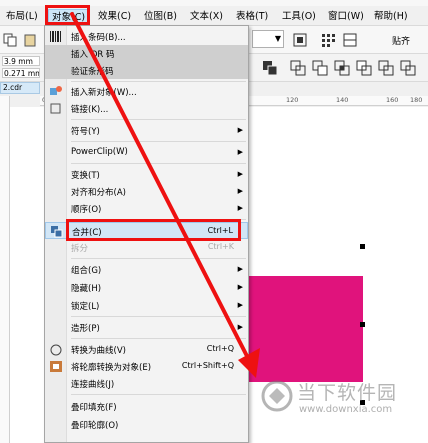 This screenshot has height=443, width=428. What do you see at coordinates (277, 396) in the screenshot?
I see `watermark-logo-icon` at bounding box center [277, 396].